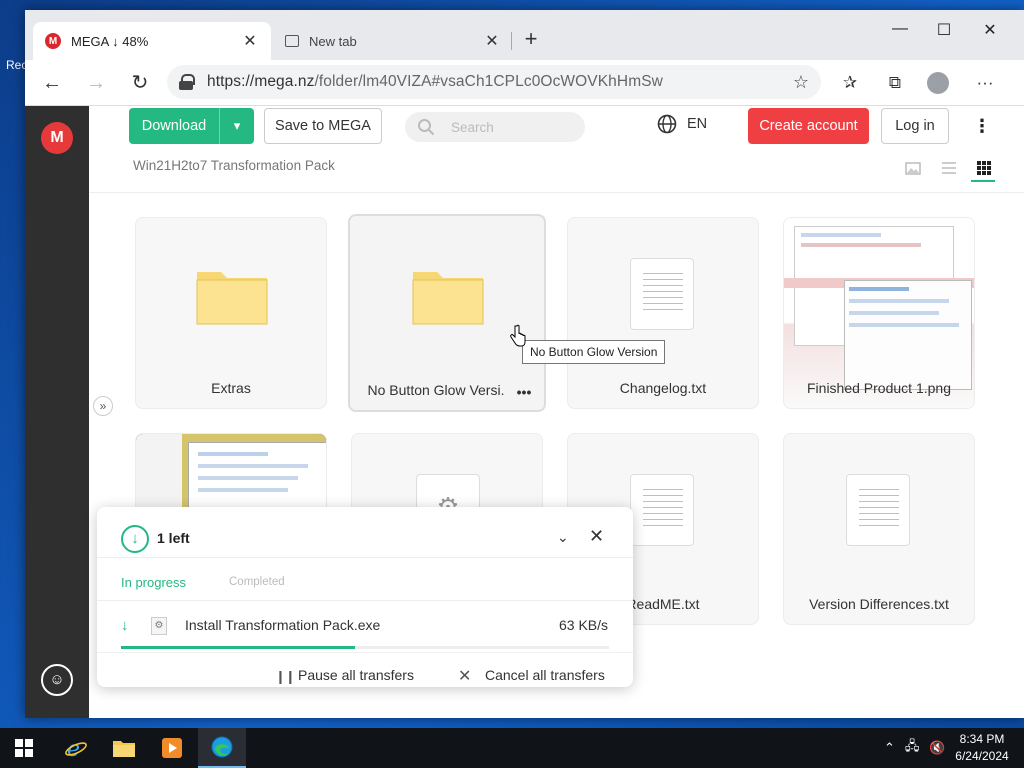 This screenshot has width=1024, height=768. I want to click on menu-kebab-icon: ⋮, so click(982, 126).